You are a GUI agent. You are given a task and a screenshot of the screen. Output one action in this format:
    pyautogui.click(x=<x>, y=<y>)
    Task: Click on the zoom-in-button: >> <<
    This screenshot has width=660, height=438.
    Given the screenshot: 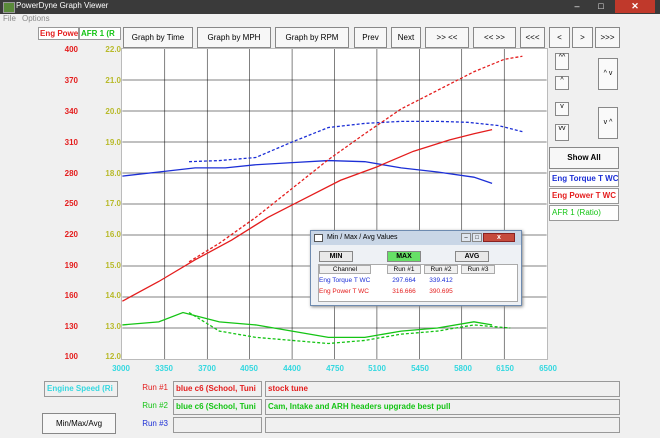 What is the action you would take?
    pyautogui.click(x=447, y=37)
    